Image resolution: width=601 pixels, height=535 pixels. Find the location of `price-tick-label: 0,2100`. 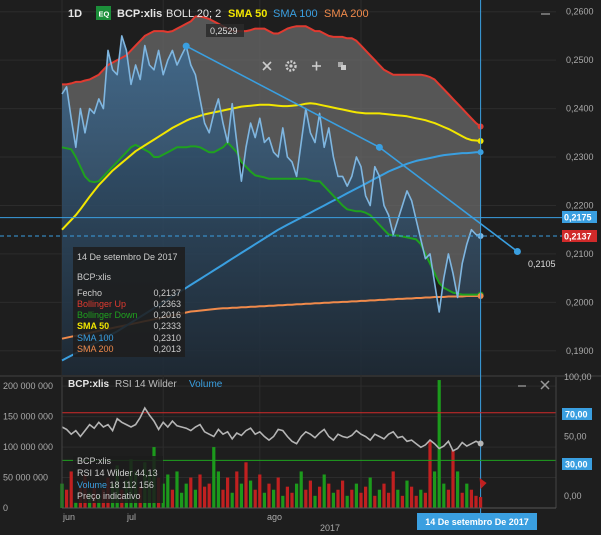

price-tick-label: 0,2100 is located at coordinates (580, 254).